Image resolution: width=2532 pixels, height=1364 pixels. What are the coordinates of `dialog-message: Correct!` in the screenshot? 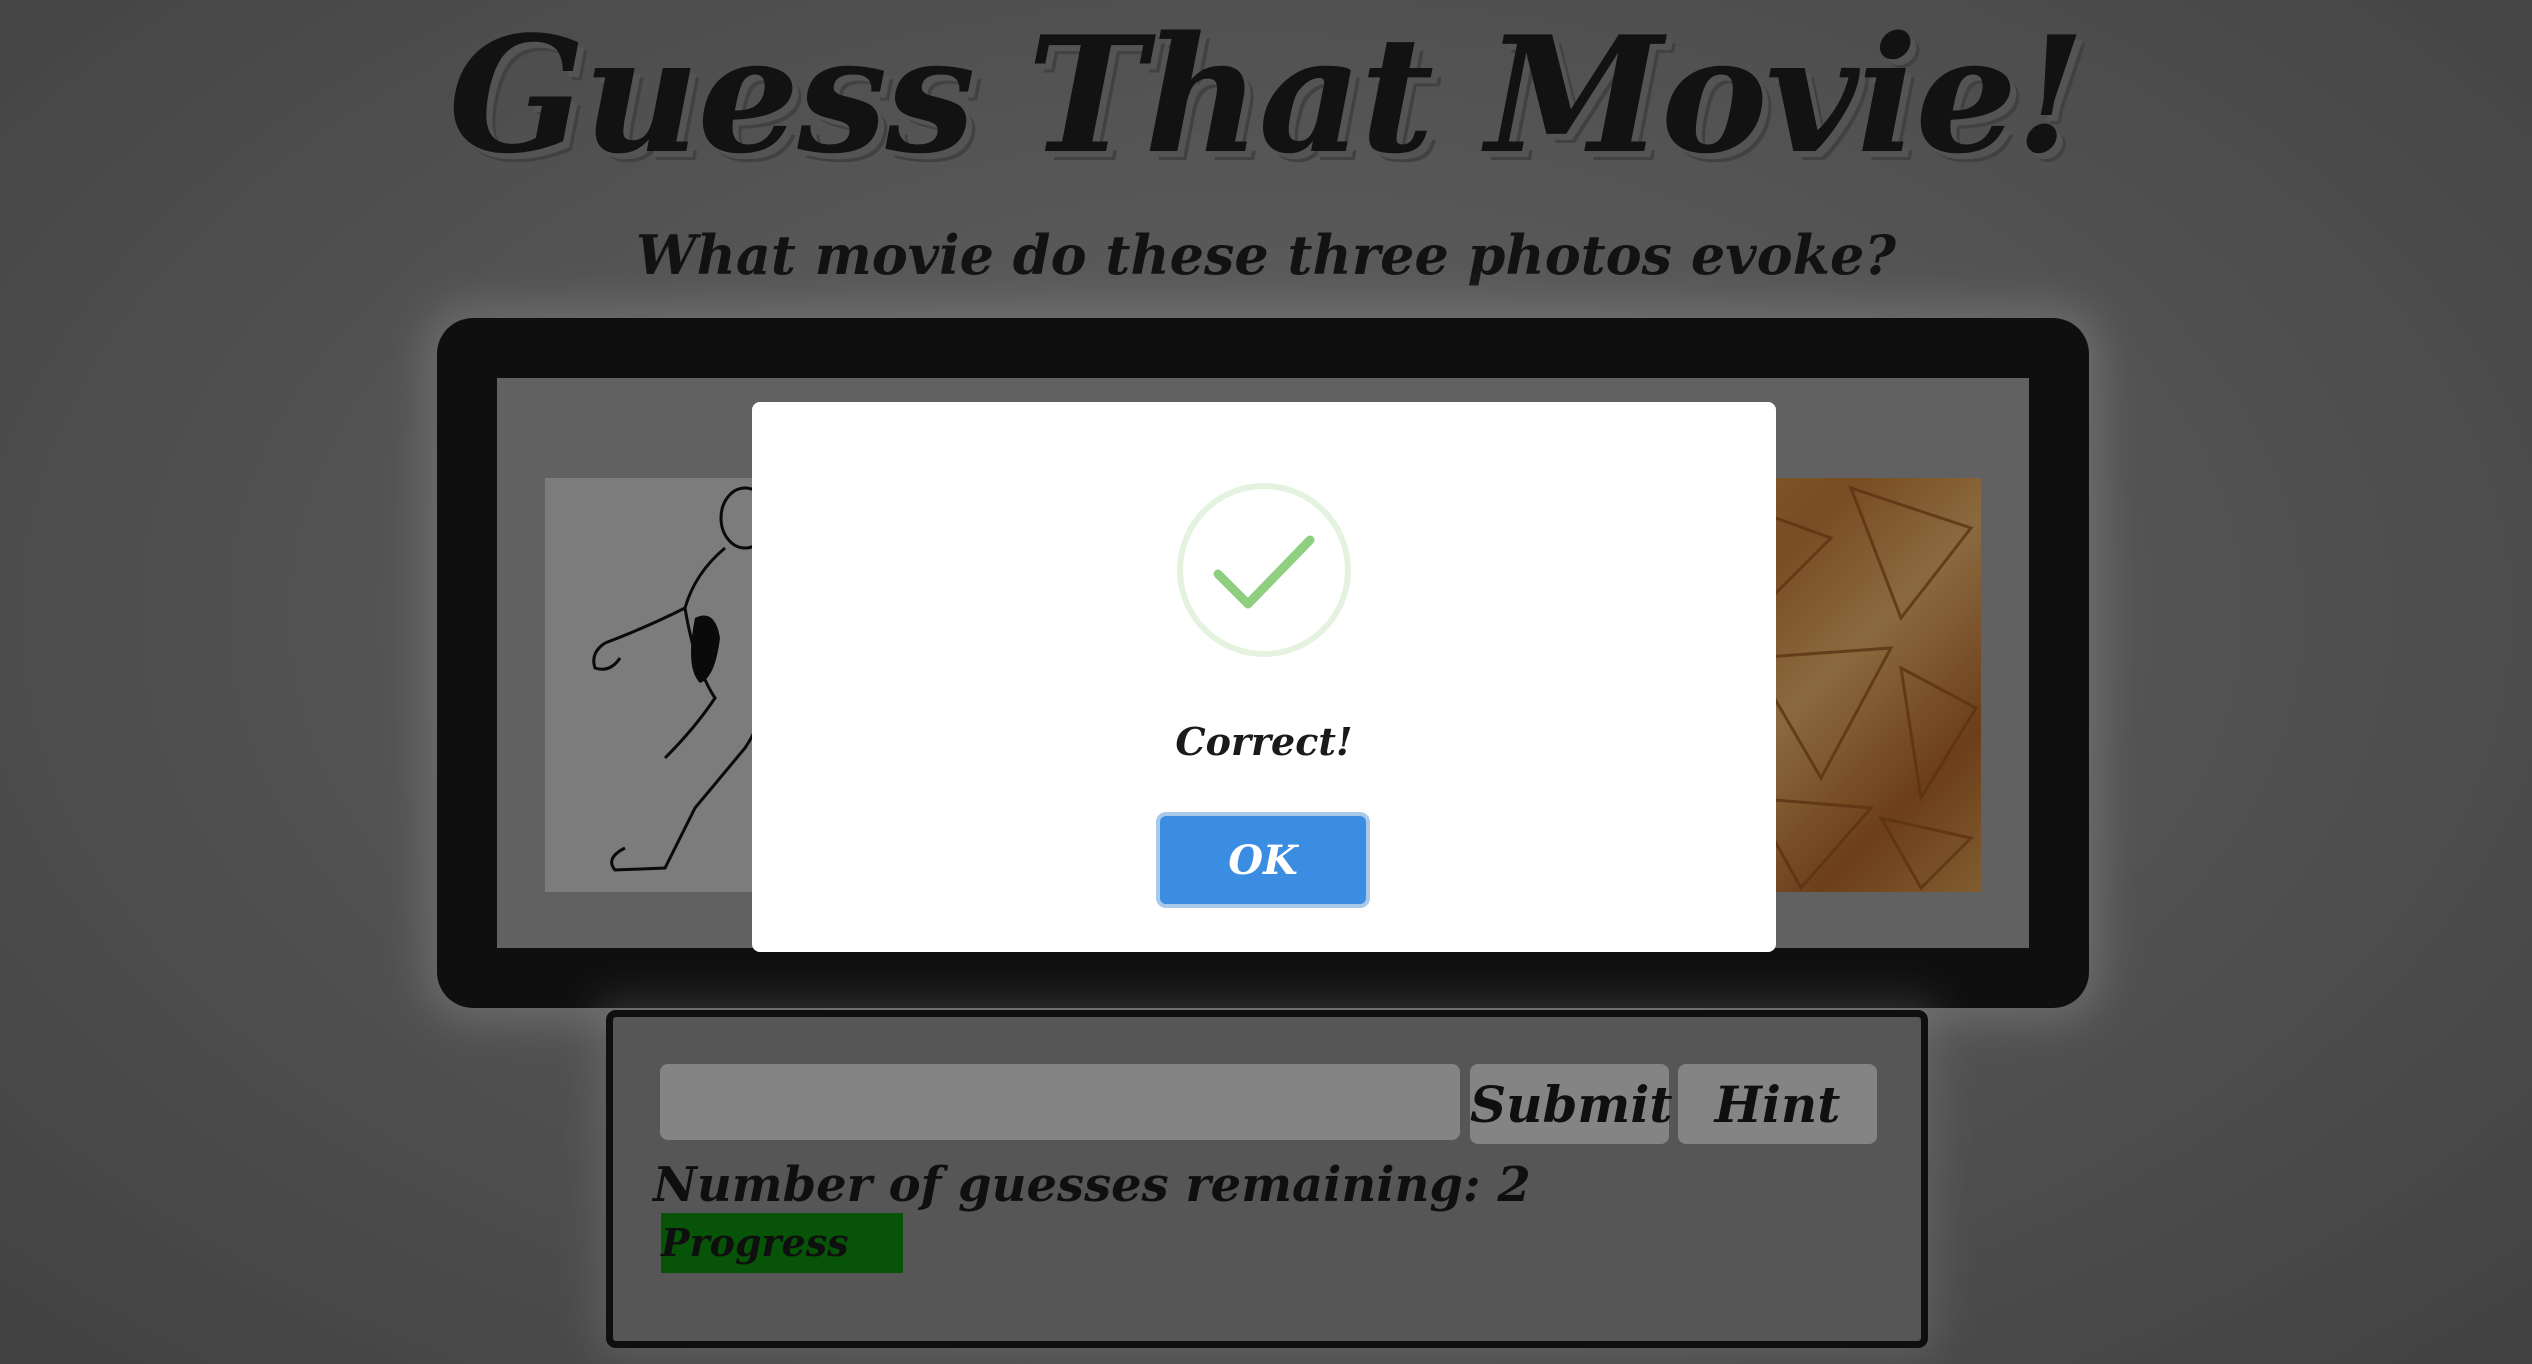 It's located at (1264, 741).